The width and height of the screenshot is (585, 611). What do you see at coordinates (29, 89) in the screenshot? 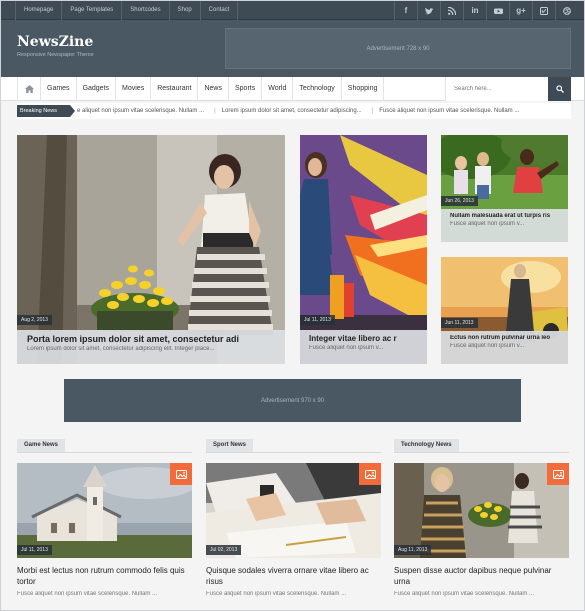
I see `home-icon` at bounding box center [29, 89].